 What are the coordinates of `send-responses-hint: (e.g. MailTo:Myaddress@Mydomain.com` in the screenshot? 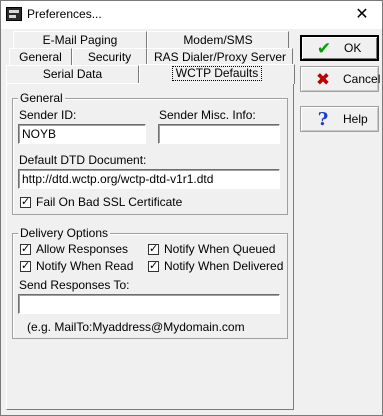 It's located at (136, 327).